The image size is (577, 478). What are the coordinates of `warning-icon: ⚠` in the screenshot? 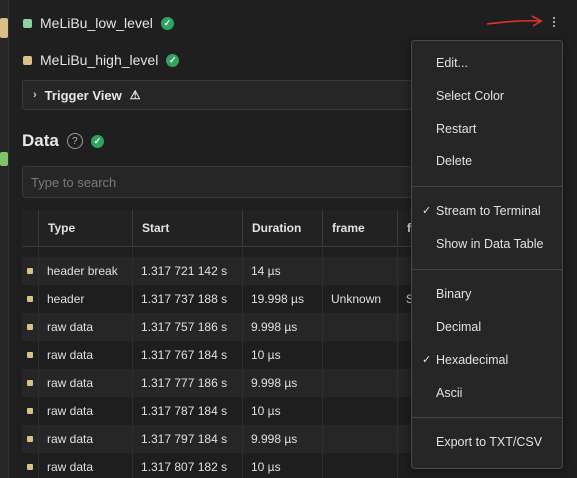 It's located at (135, 95).